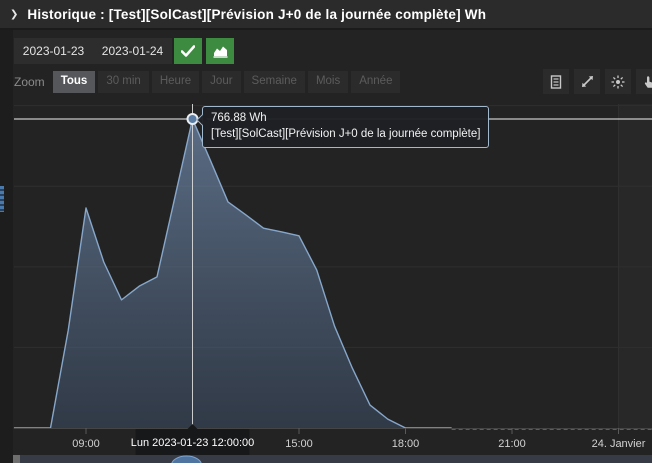 This screenshot has height=463, width=652. What do you see at coordinates (29, 82) in the screenshot?
I see `zoom-label: Zoom` at bounding box center [29, 82].